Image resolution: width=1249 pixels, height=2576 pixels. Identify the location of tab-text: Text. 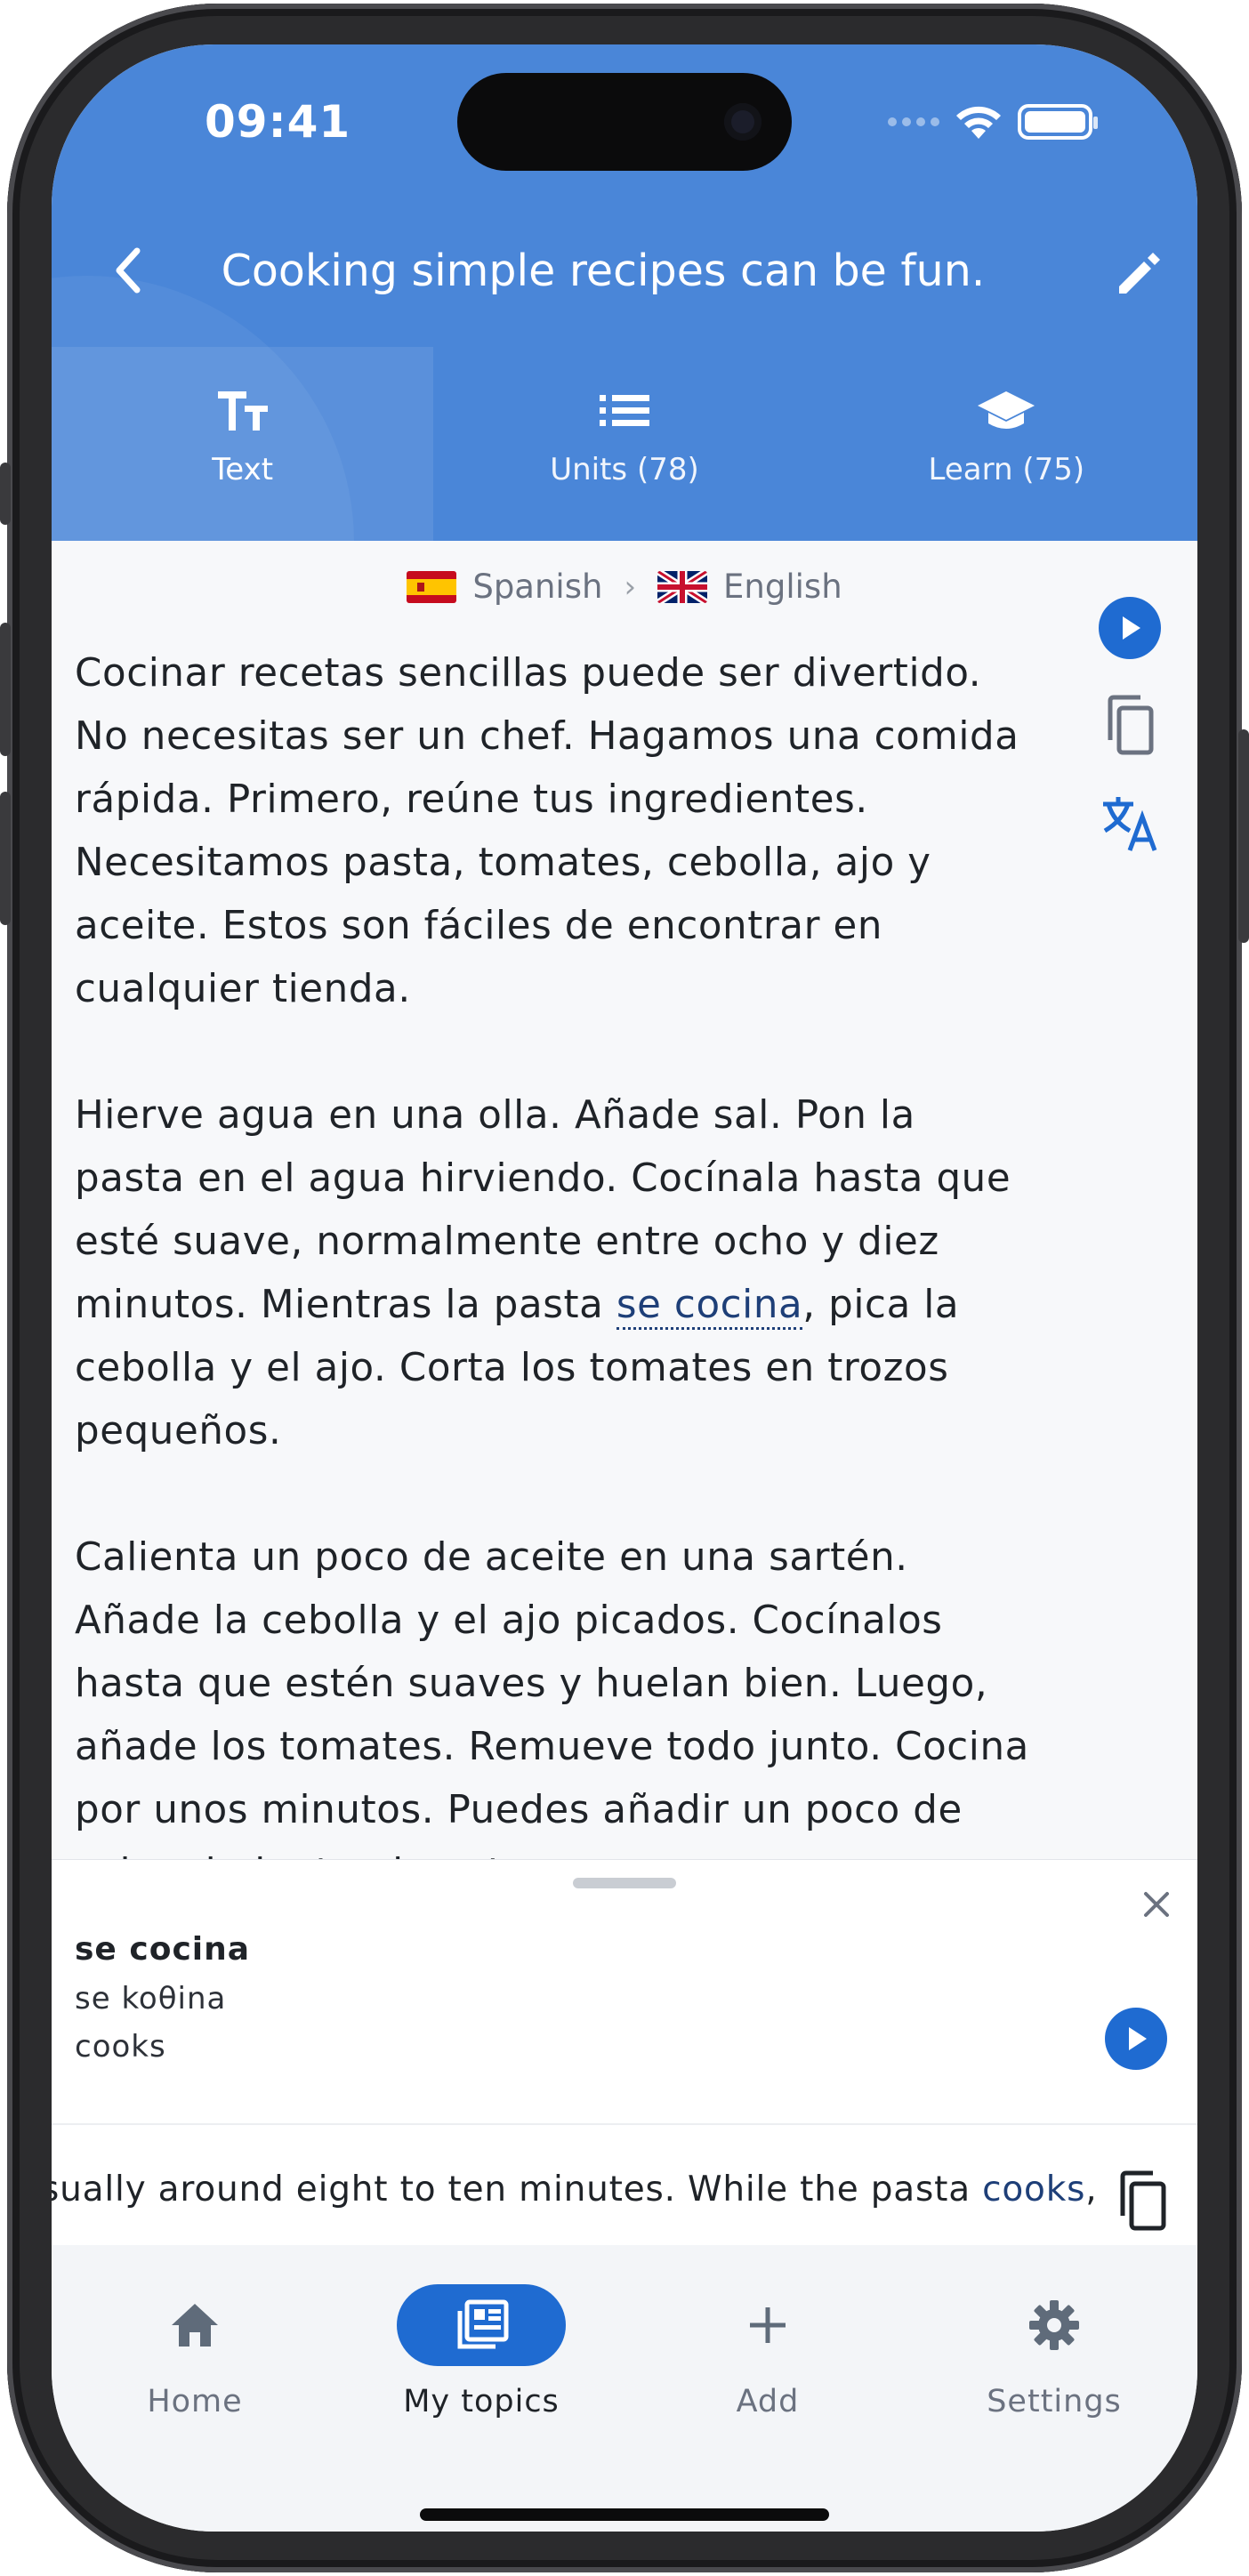
(243, 444).